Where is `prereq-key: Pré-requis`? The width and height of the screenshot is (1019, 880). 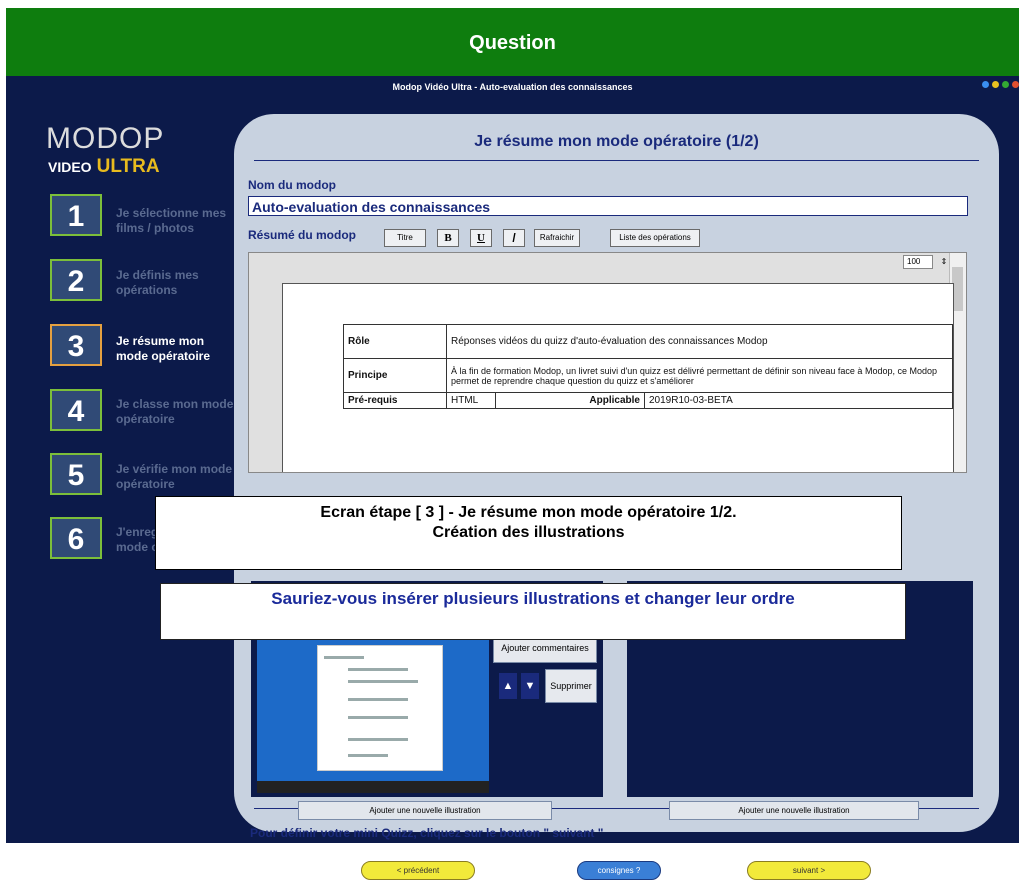
prereq-key: Pré-requis is located at coordinates (395, 400).